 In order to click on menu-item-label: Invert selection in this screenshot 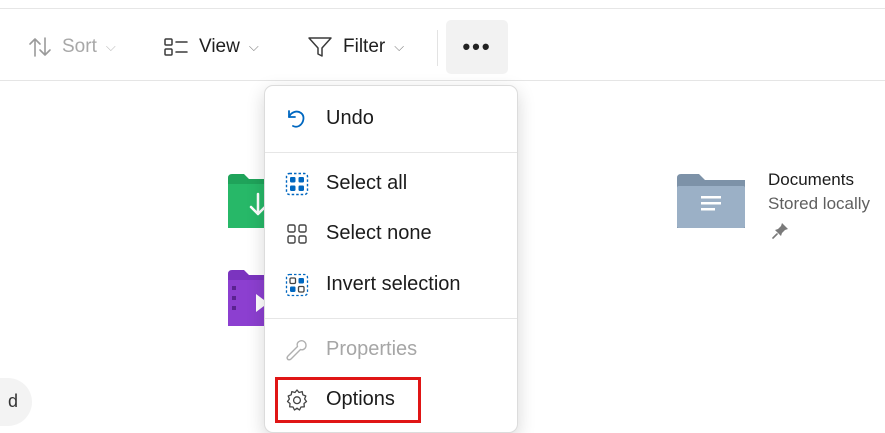, I will do `click(393, 284)`.